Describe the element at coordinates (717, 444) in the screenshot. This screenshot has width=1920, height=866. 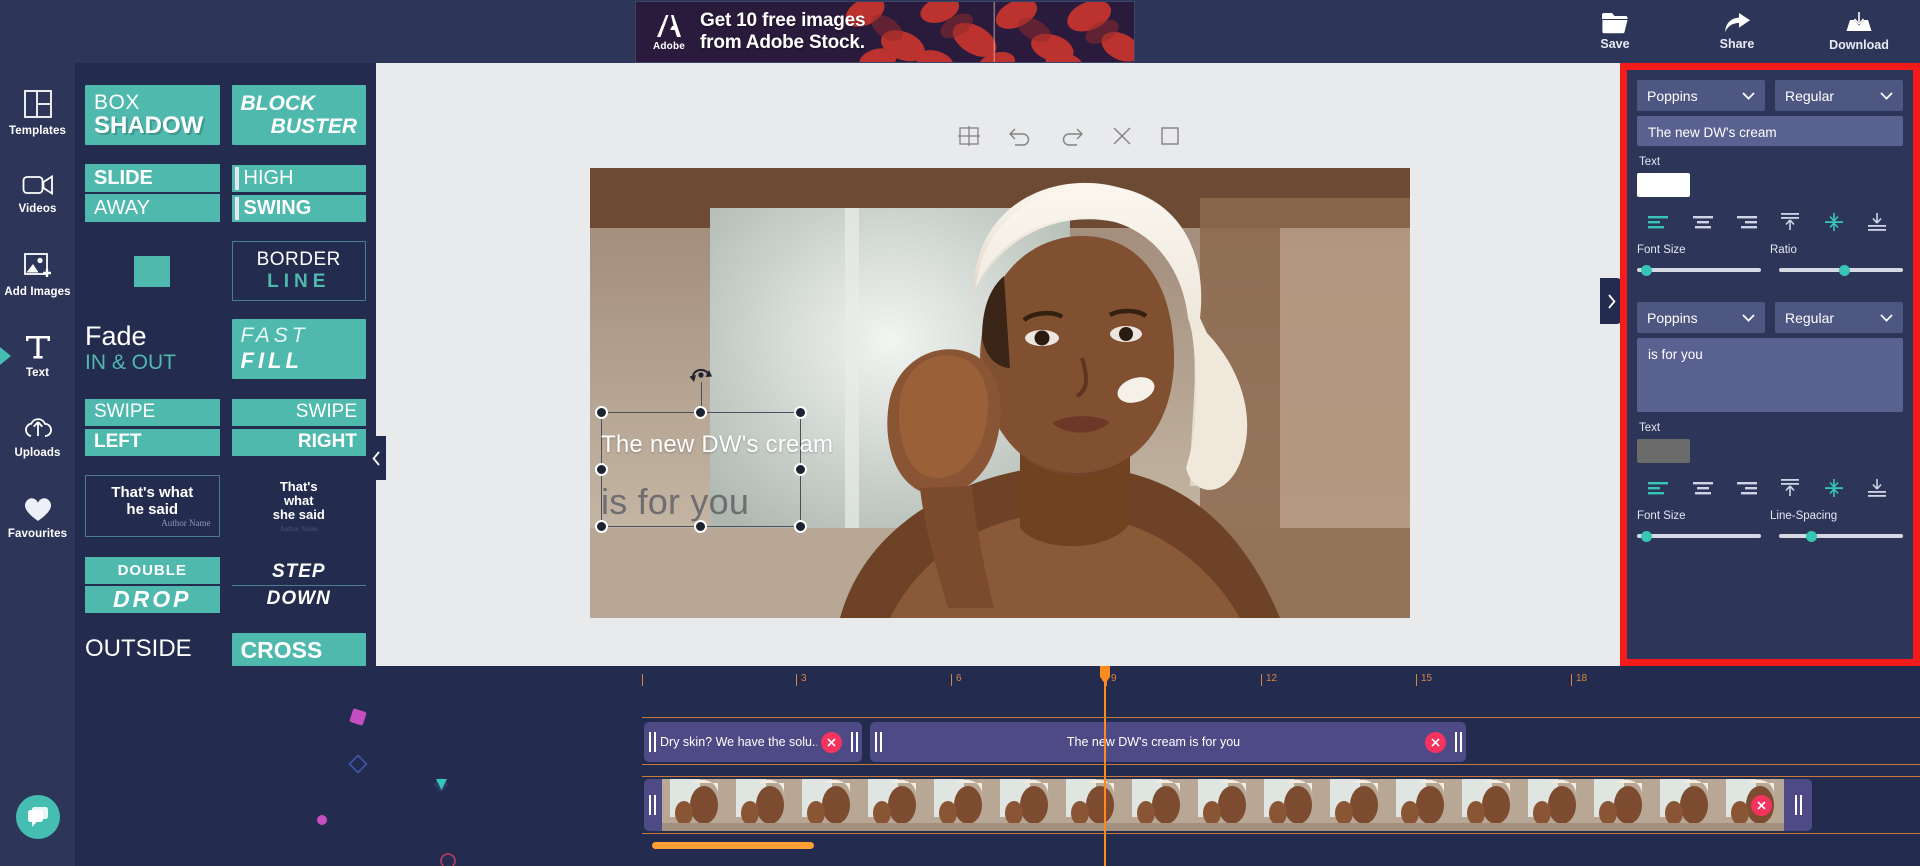
I see `canvas-text-line-1: The new DW's cream` at that location.